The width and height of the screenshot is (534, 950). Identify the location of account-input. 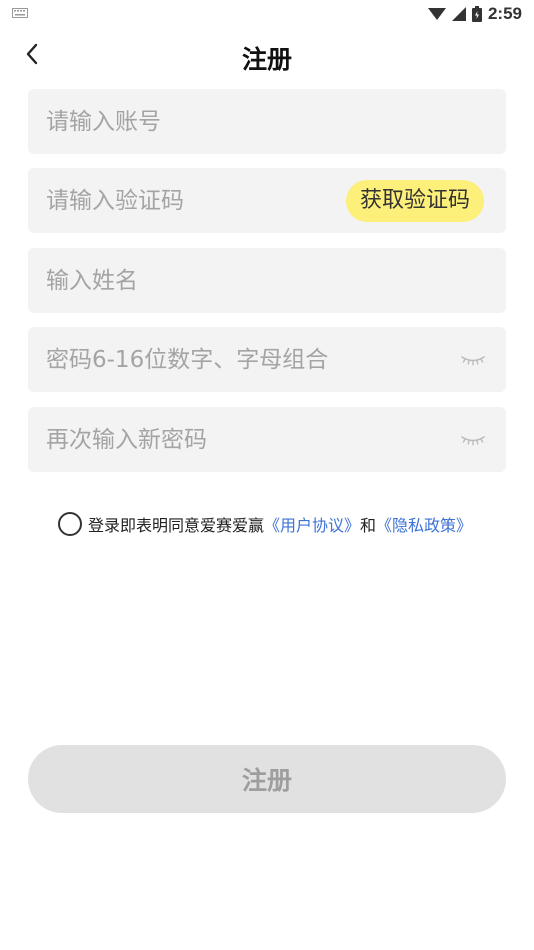
(267, 121).